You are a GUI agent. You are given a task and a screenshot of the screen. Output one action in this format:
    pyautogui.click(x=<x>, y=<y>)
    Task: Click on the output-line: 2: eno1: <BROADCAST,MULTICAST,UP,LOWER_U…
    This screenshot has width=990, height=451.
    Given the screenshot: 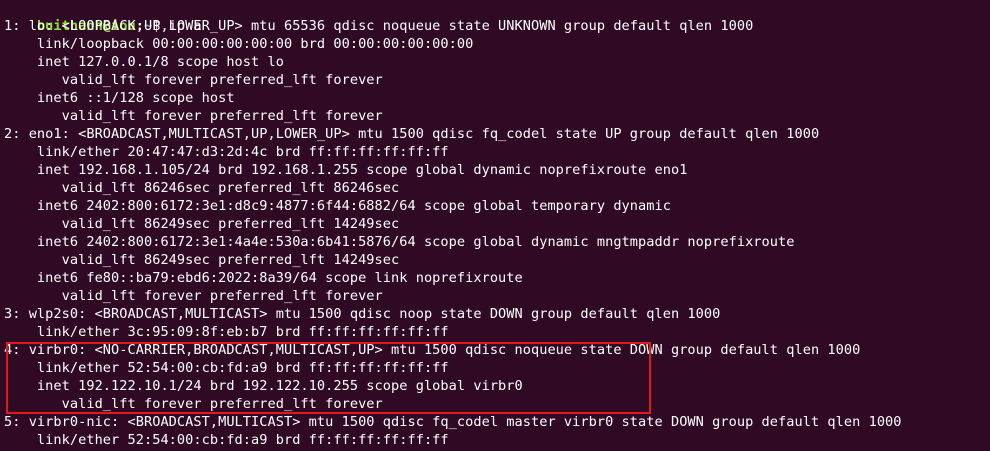 What is the action you would take?
    pyautogui.click(x=412, y=134)
    